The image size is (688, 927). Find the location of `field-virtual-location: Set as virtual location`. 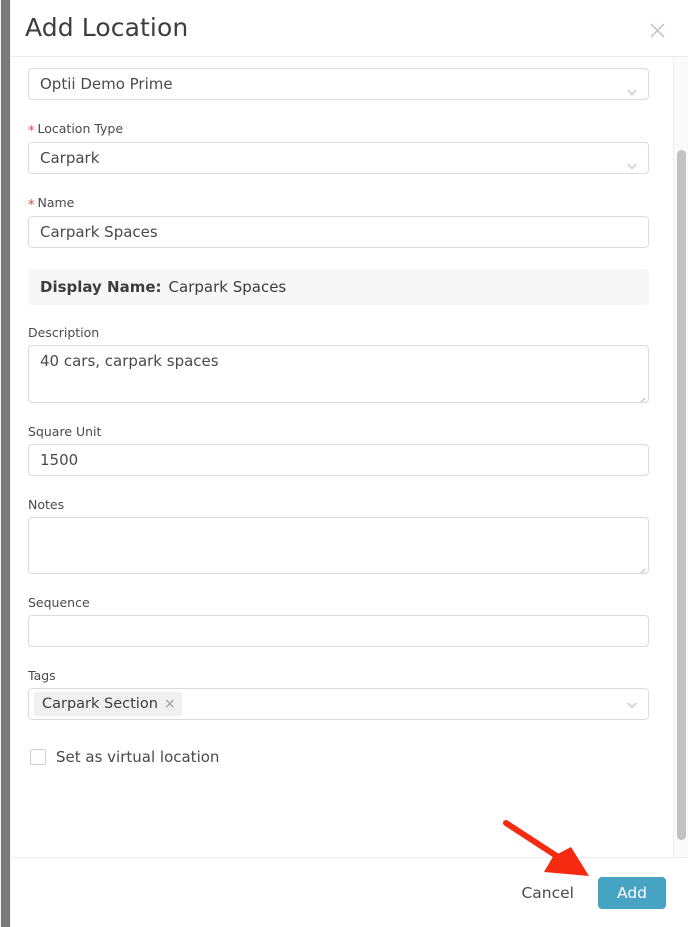

field-virtual-location: Set as virtual location is located at coordinates (338, 743).